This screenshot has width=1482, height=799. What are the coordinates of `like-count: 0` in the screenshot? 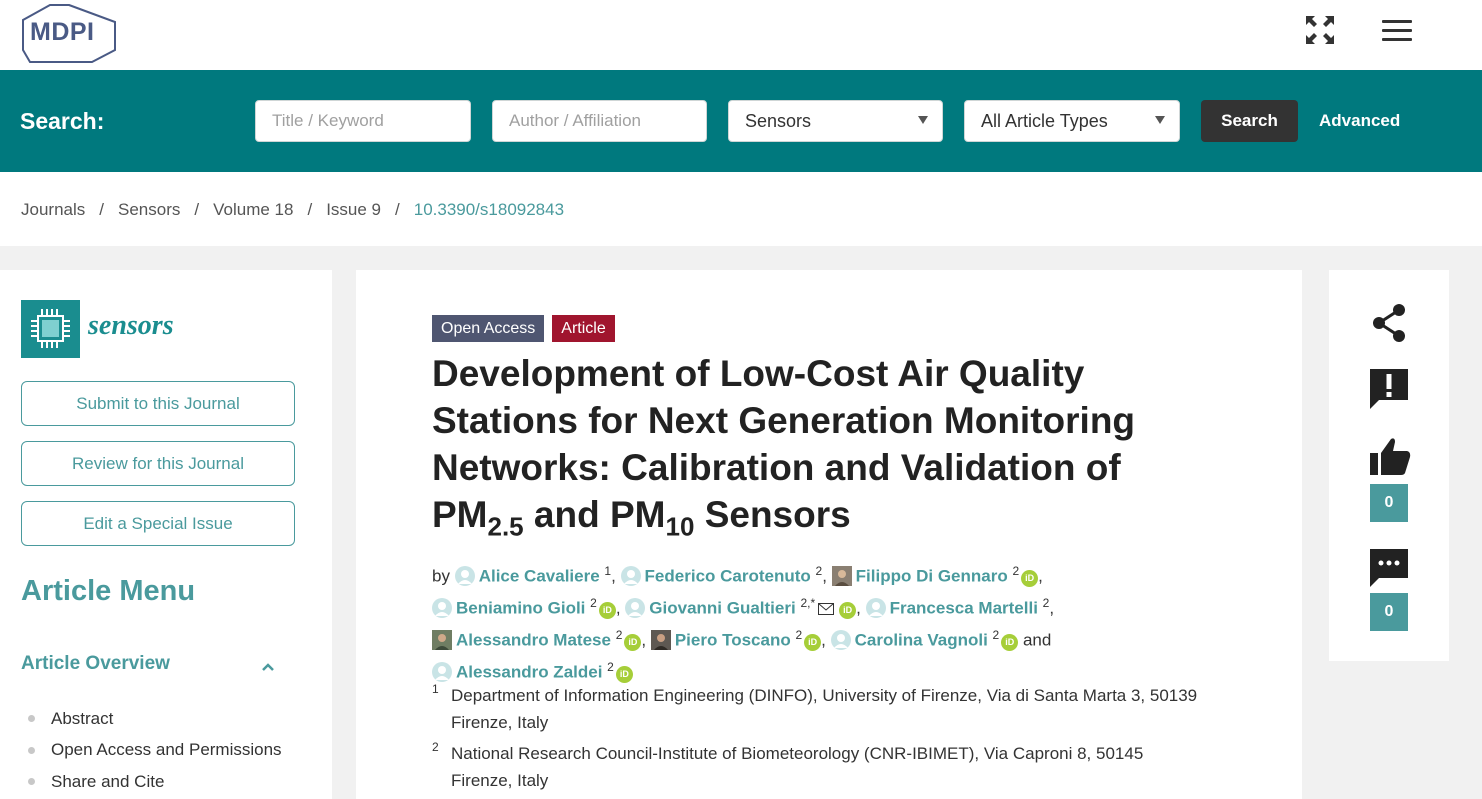 It's located at (1389, 503).